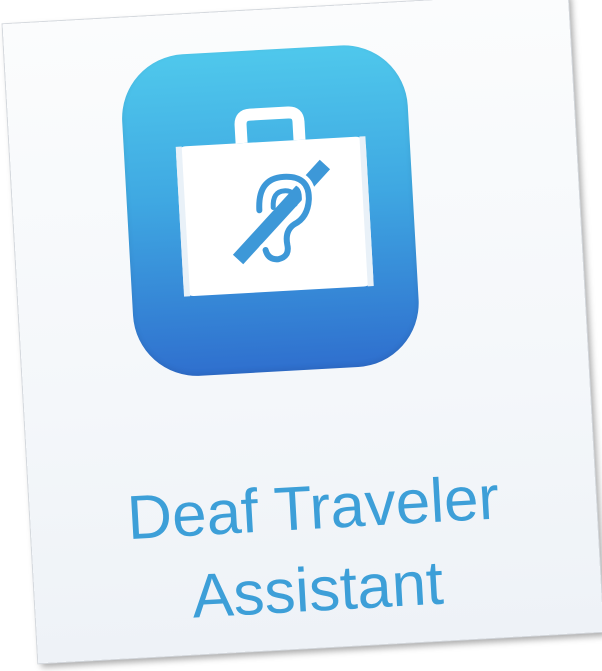  What do you see at coordinates (318, 590) in the screenshot?
I see `app-name-line2: Assistant` at bounding box center [318, 590].